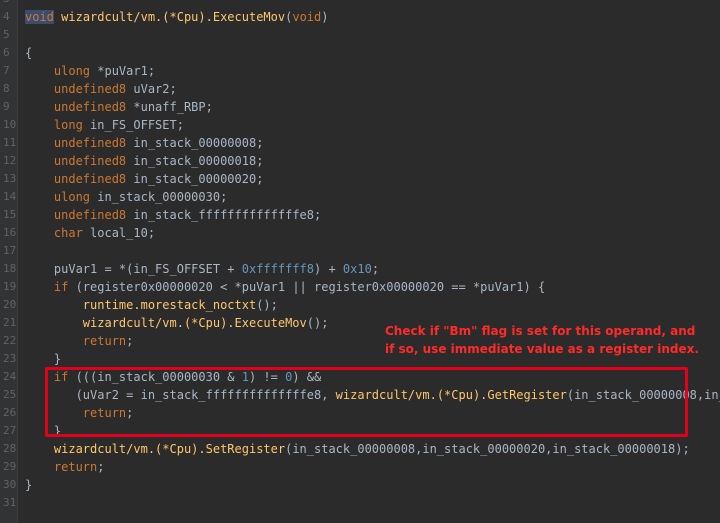 Image resolution: width=720 pixels, height=523 pixels. Describe the element at coordinates (6, 34) in the screenshot. I see `line-number: 5` at that location.